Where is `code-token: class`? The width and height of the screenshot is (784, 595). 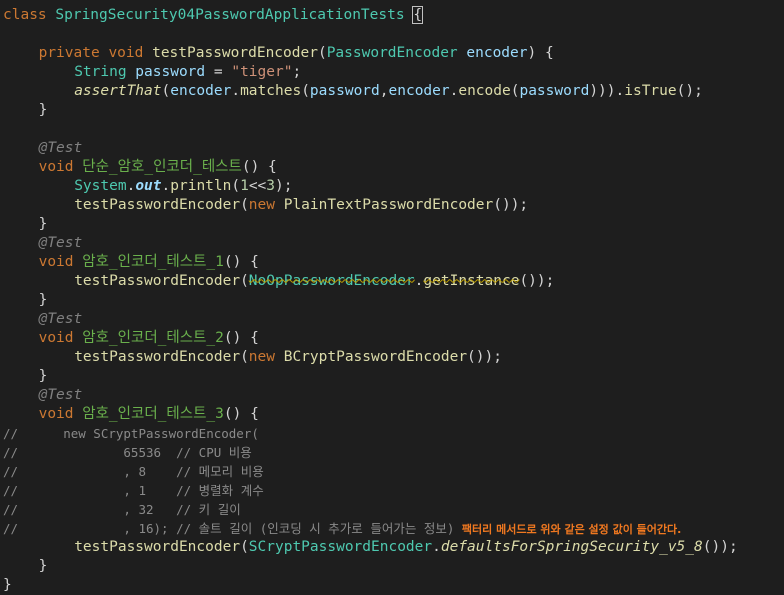 code-token: class is located at coordinates (29, 15).